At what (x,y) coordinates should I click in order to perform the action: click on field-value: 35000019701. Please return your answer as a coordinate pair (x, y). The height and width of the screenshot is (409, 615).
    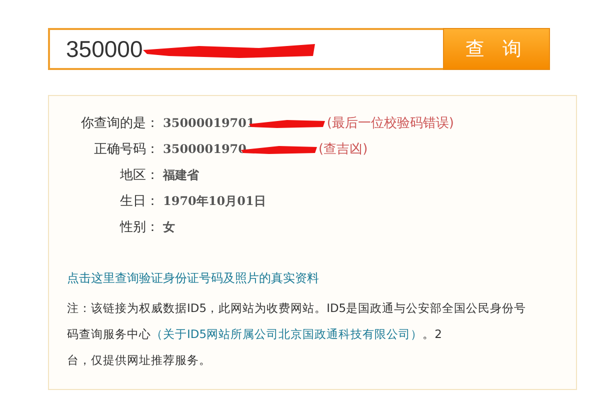
    Looking at the image, I should click on (209, 123).